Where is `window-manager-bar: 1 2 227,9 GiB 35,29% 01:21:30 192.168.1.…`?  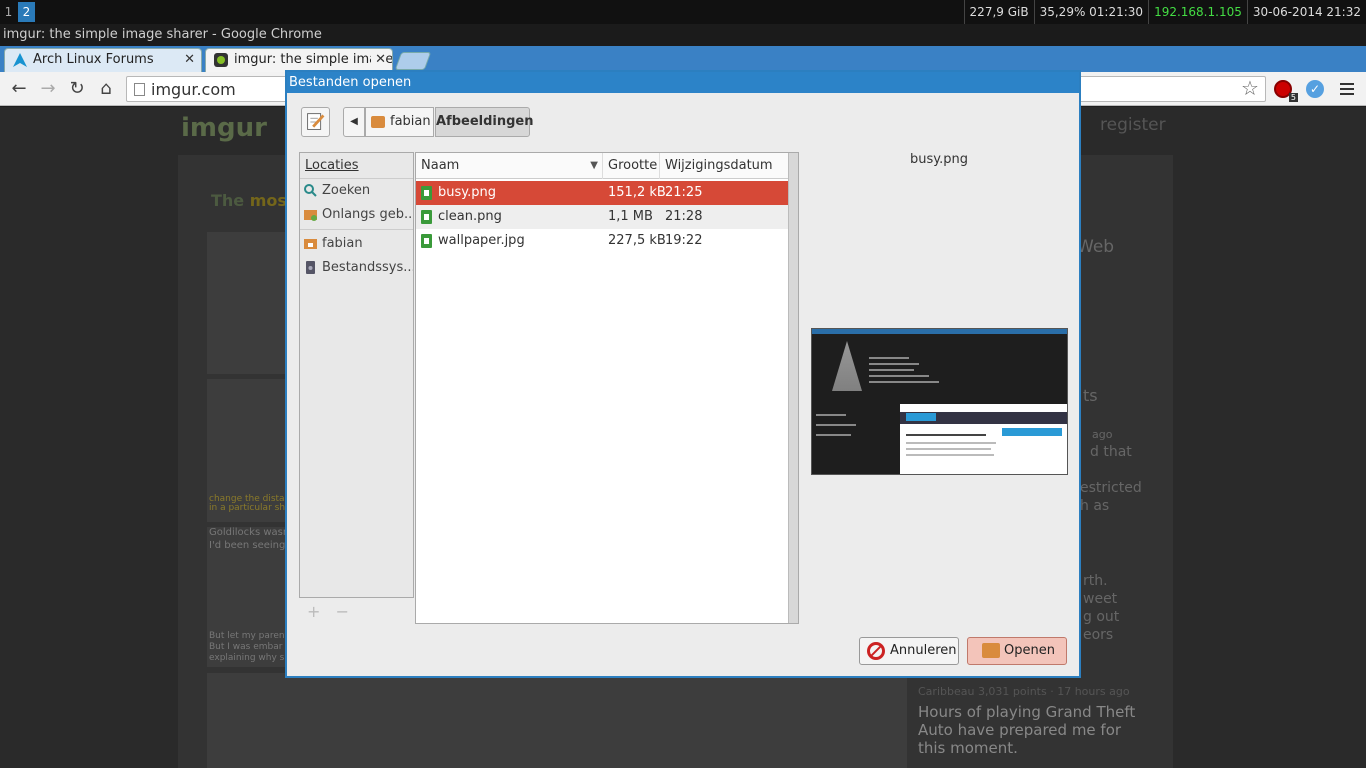 window-manager-bar: 1 2 227,9 GiB 35,29% 01:21:30 192.168.1.… is located at coordinates (683, 12).